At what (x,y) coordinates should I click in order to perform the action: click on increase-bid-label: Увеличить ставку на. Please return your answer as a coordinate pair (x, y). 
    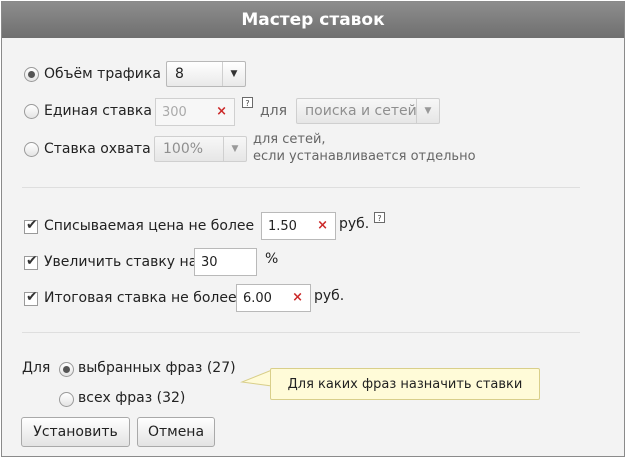
    Looking at the image, I should click on (121, 262).